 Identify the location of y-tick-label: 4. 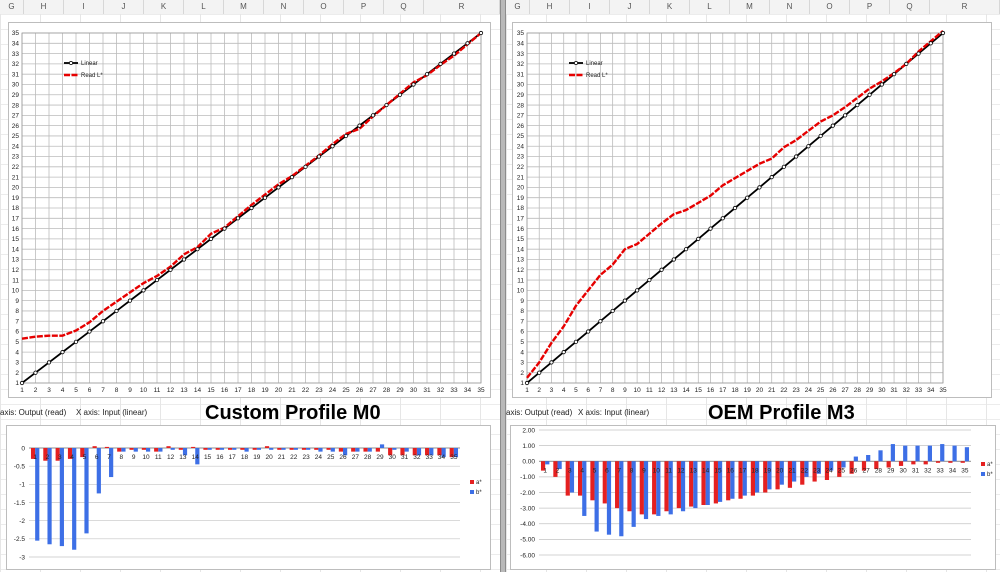
(17, 352).